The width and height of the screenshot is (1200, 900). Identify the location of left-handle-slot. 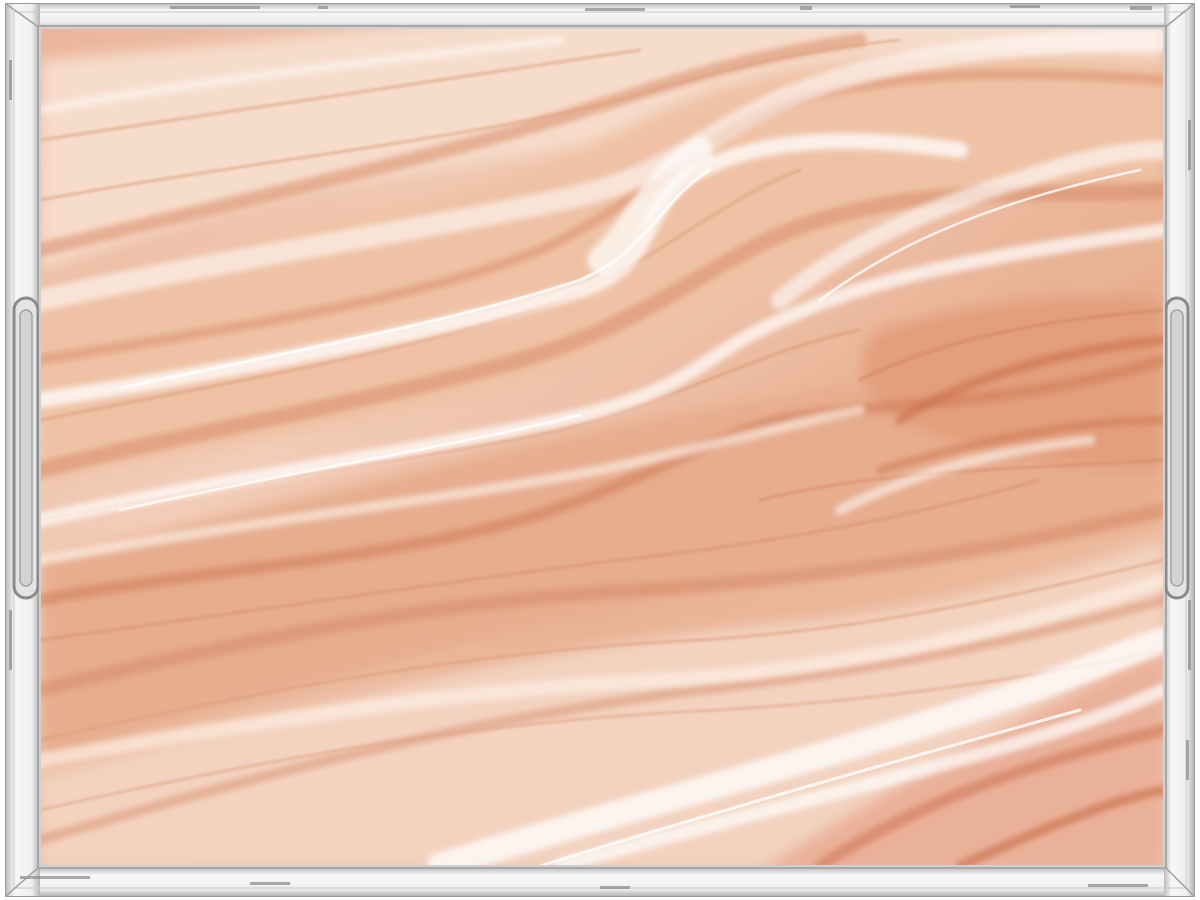
(26, 448).